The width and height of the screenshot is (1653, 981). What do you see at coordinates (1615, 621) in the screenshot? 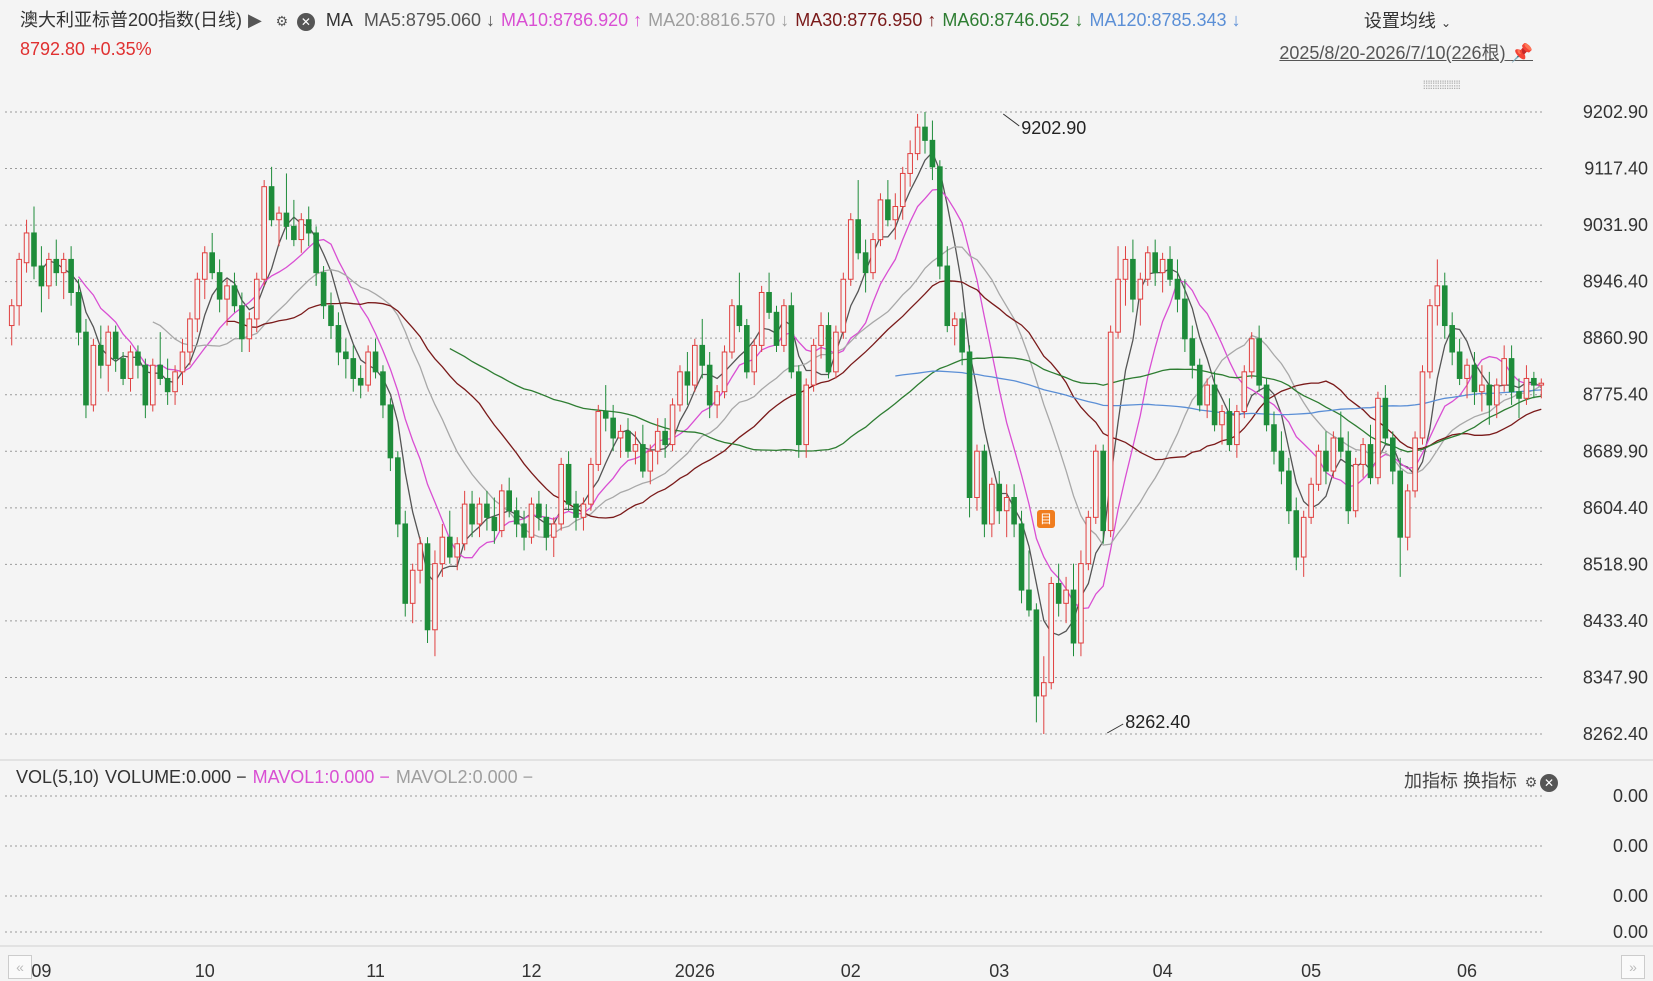
I see `y-tick-label: 8433.40` at bounding box center [1615, 621].